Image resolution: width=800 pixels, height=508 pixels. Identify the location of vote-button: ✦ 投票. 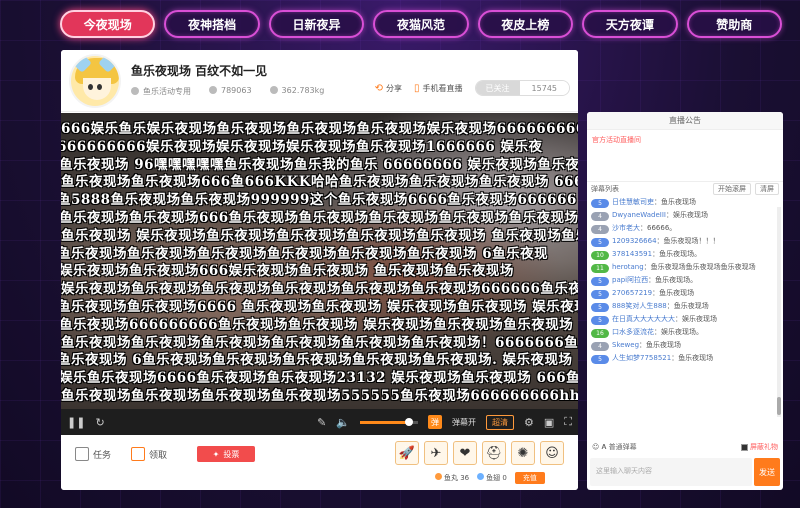
(226, 454).